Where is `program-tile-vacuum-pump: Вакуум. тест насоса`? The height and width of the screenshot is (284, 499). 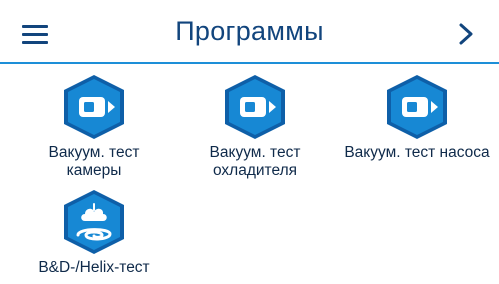 program-tile-vacuum-pump: Вакуум. тест насоса is located at coordinates (417, 117).